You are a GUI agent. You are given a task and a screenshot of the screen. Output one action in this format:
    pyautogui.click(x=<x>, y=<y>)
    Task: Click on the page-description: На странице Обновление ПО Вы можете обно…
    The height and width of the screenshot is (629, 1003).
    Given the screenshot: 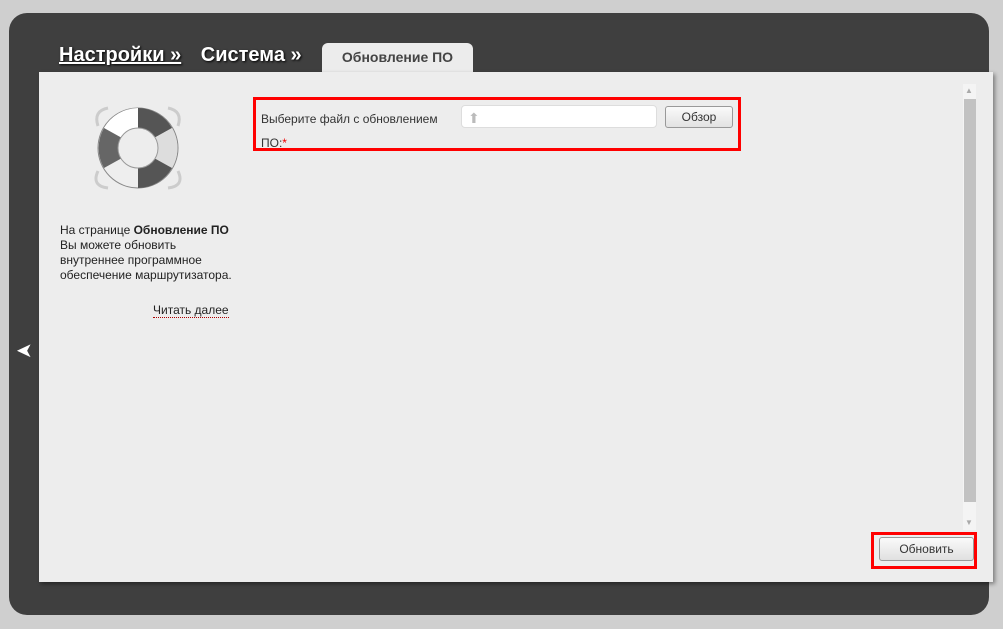 What is the action you would take?
    pyautogui.click(x=147, y=253)
    